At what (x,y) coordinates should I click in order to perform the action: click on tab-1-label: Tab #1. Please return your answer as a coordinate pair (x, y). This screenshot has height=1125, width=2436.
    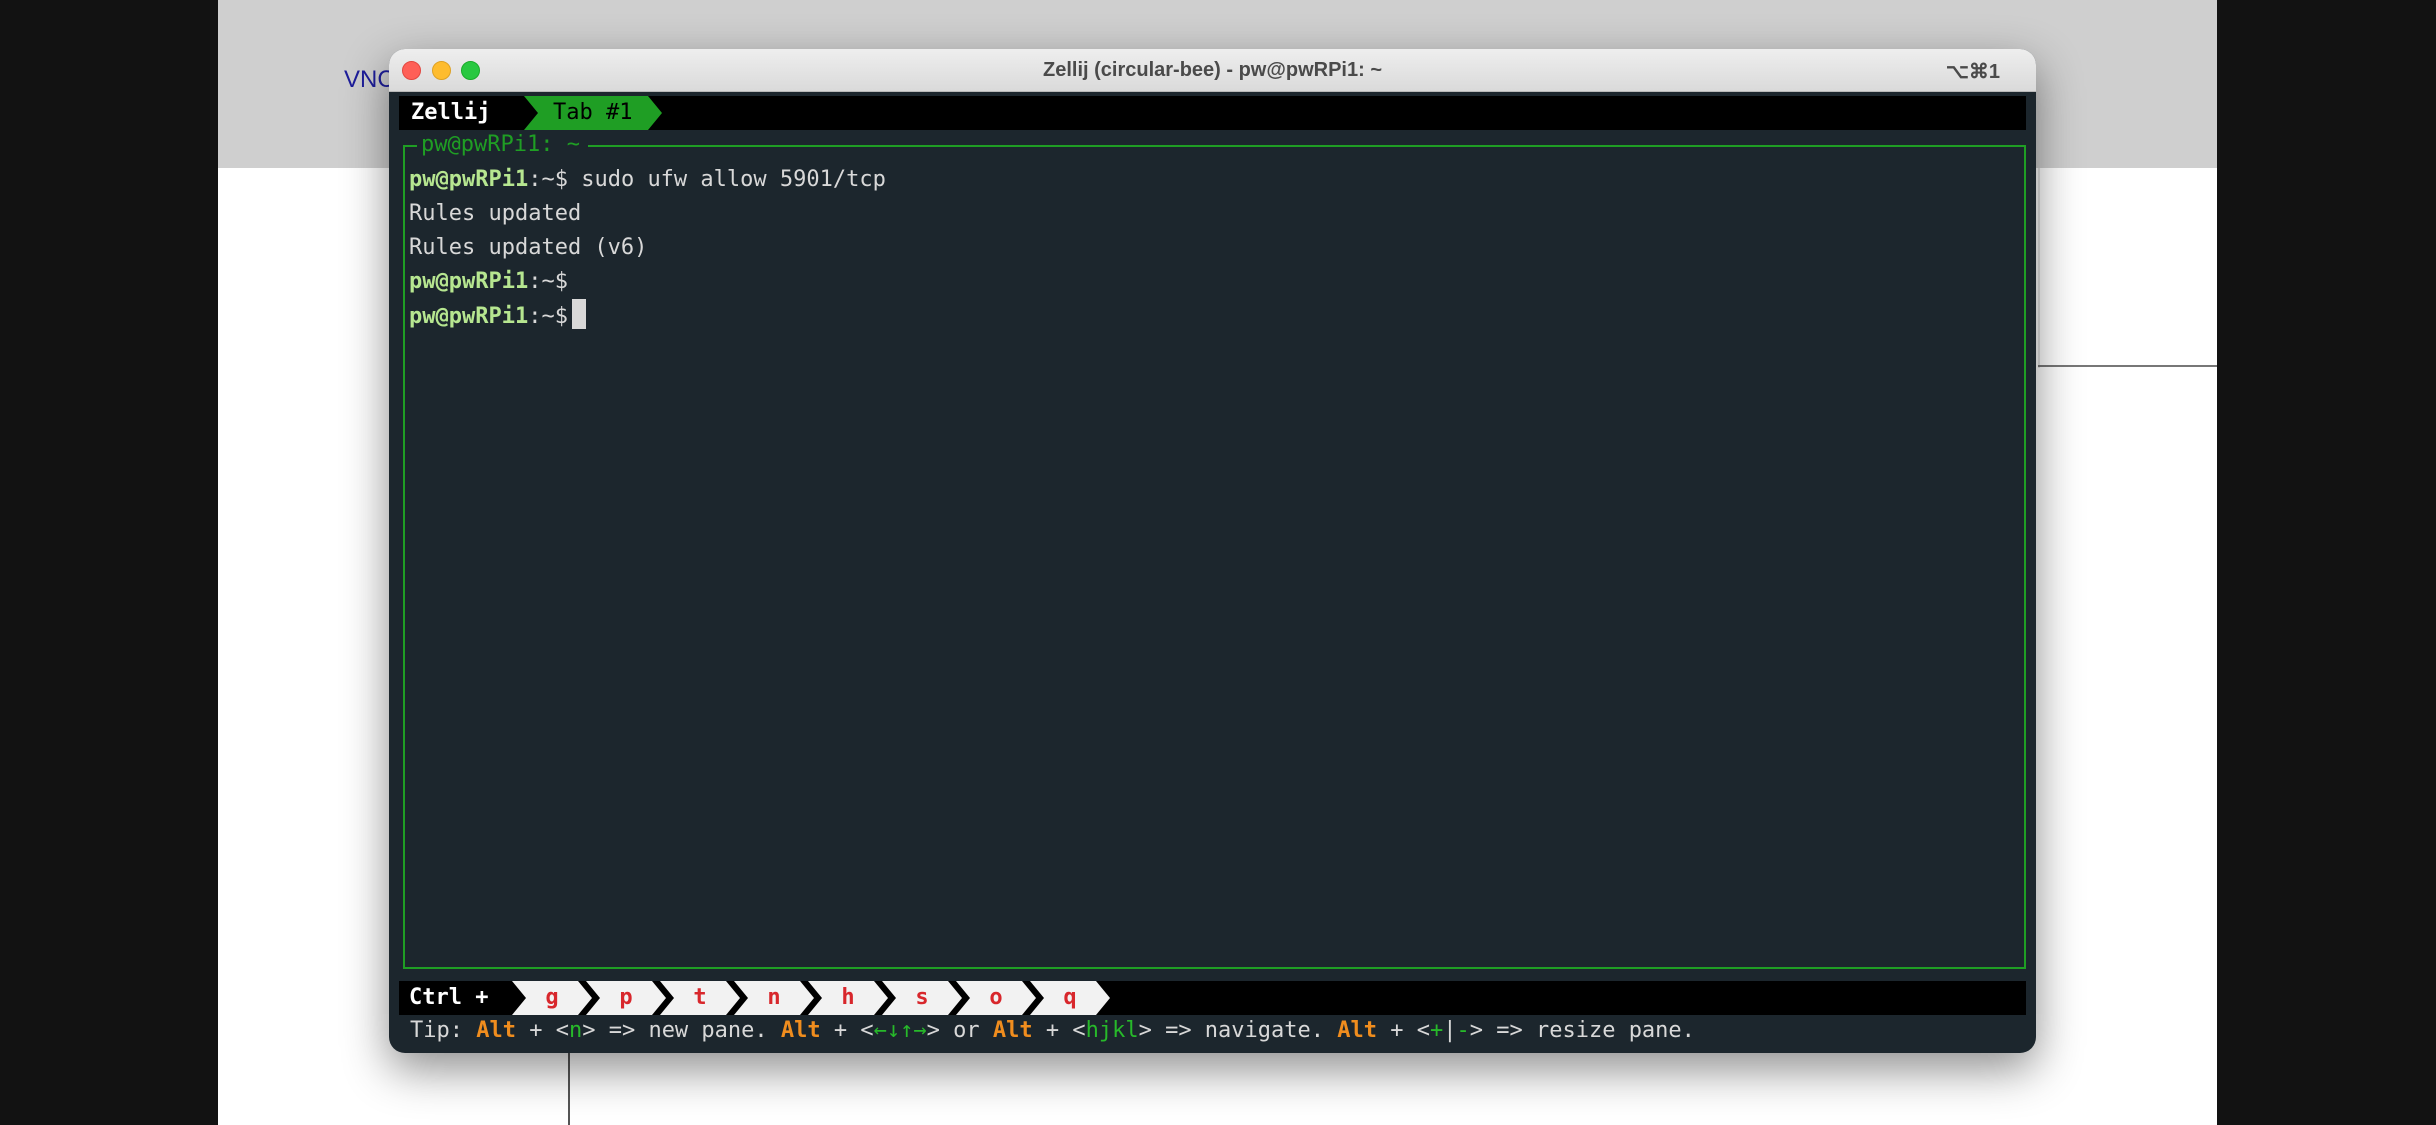
    Looking at the image, I should click on (593, 112).